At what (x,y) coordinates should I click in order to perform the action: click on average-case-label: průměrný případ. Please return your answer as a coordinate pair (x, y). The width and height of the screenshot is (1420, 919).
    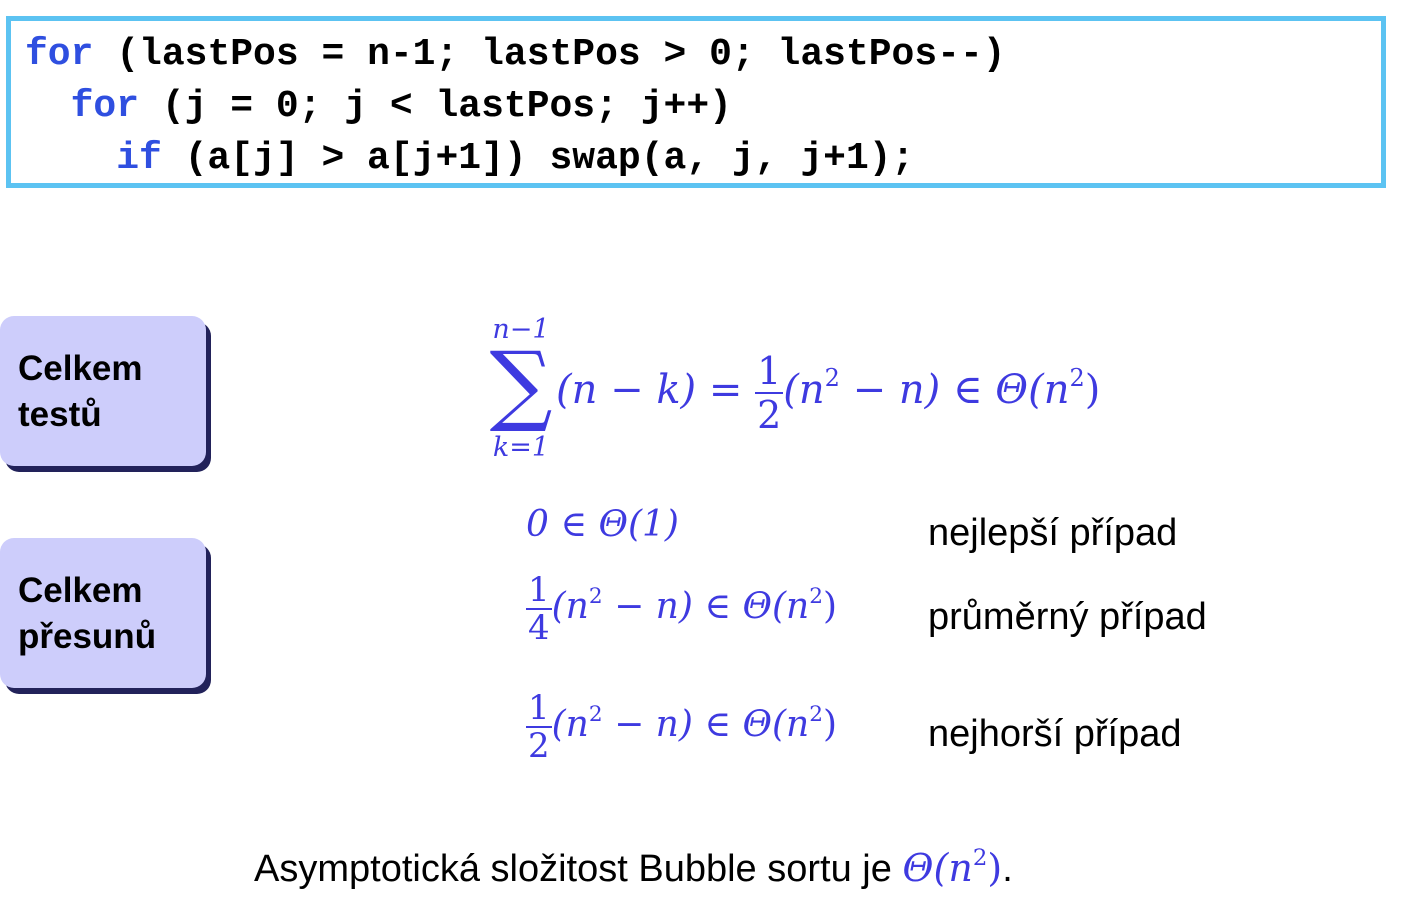
    Looking at the image, I should click on (1067, 617).